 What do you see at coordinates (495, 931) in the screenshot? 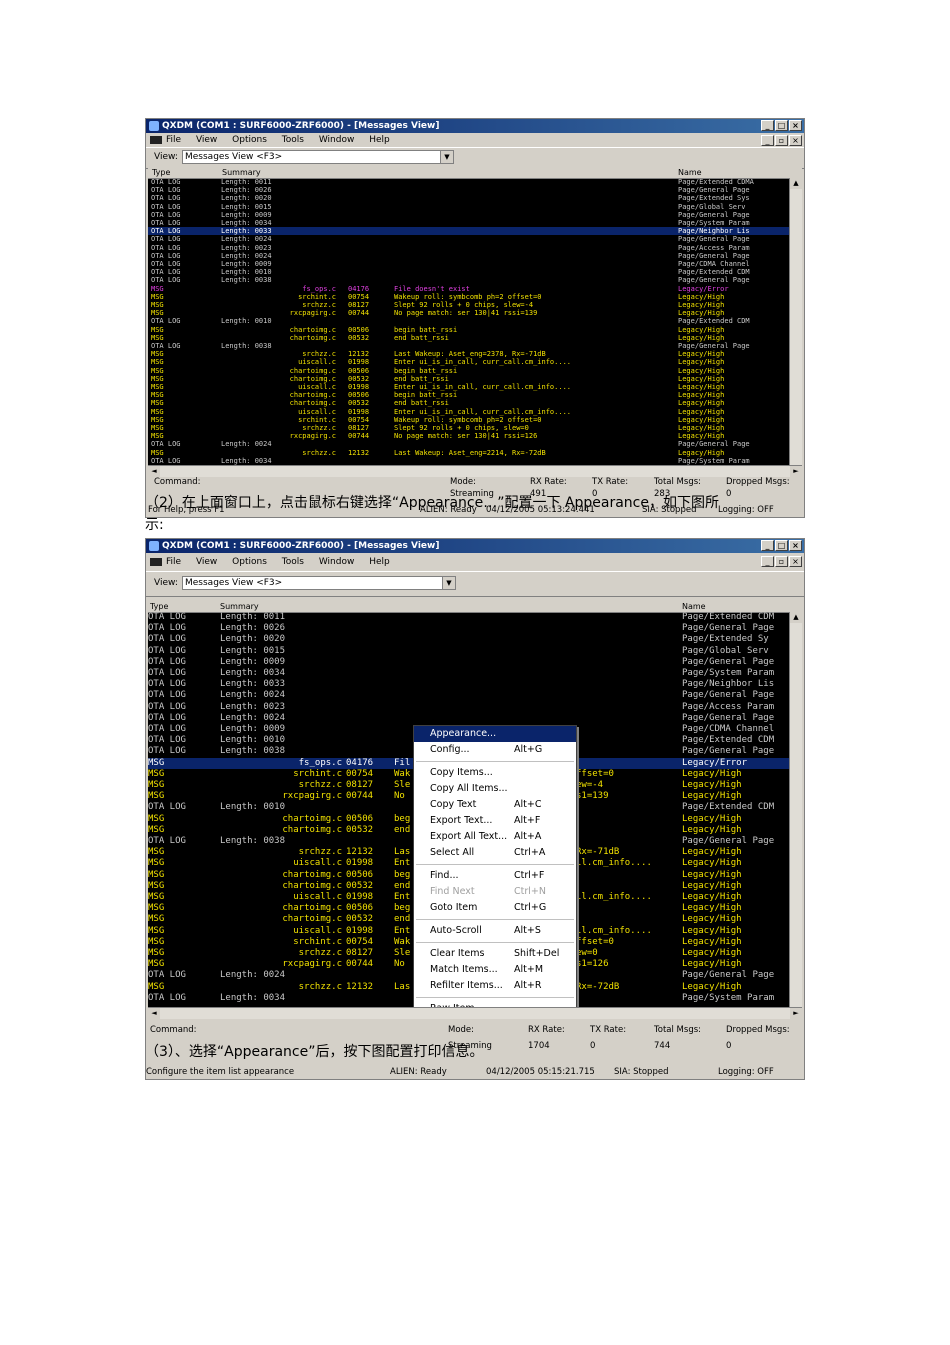
I see `menu-item-auto-scroll: Auto-Scroll Alt+S` at bounding box center [495, 931].